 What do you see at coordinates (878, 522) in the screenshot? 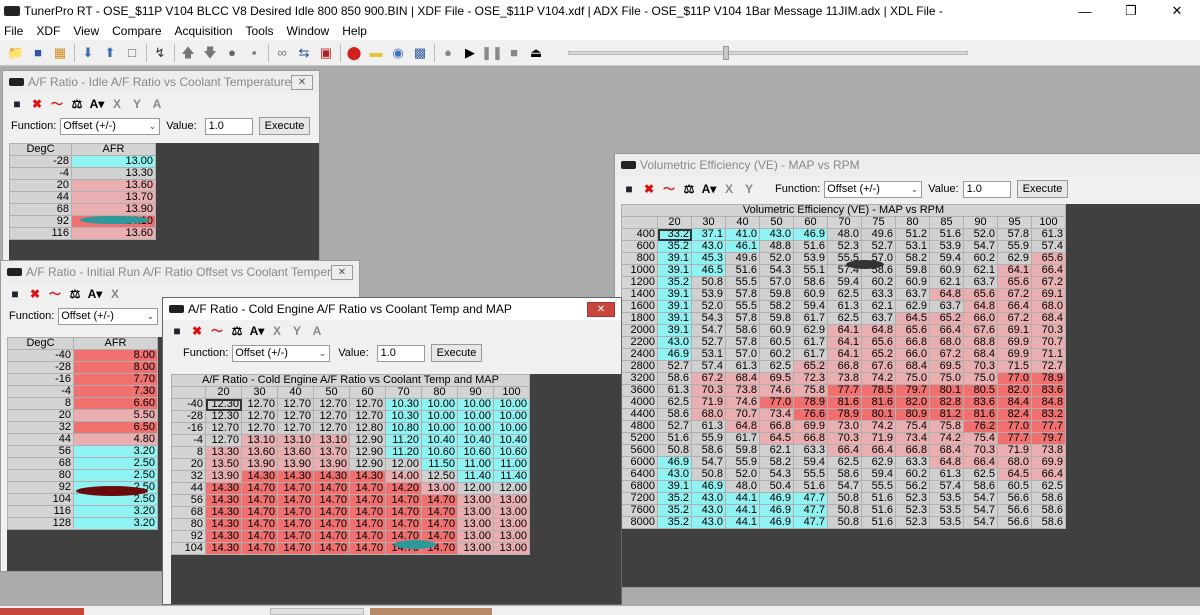
I see `table-cell: 51.6` at bounding box center [878, 522].